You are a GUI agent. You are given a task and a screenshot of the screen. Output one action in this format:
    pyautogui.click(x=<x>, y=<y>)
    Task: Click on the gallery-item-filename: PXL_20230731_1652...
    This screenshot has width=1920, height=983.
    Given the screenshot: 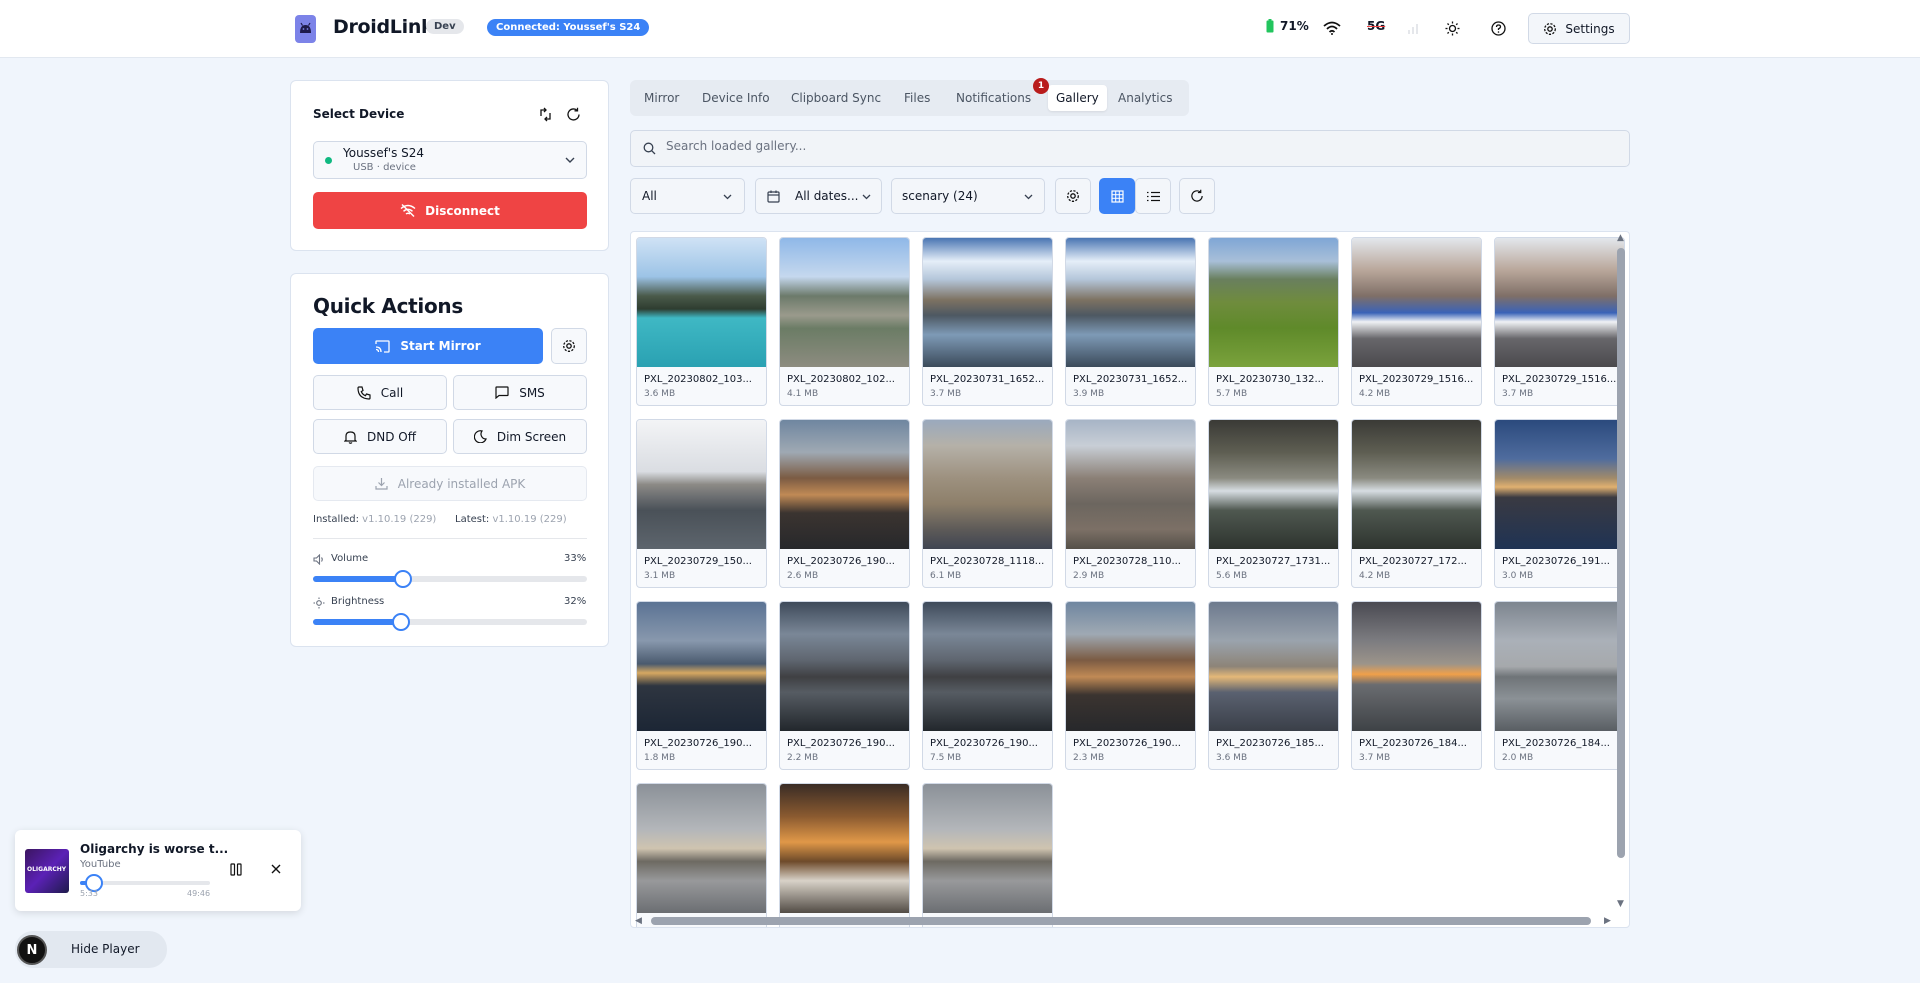 What is the action you would take?
    pyautogui.click(x=987, y=379)
    